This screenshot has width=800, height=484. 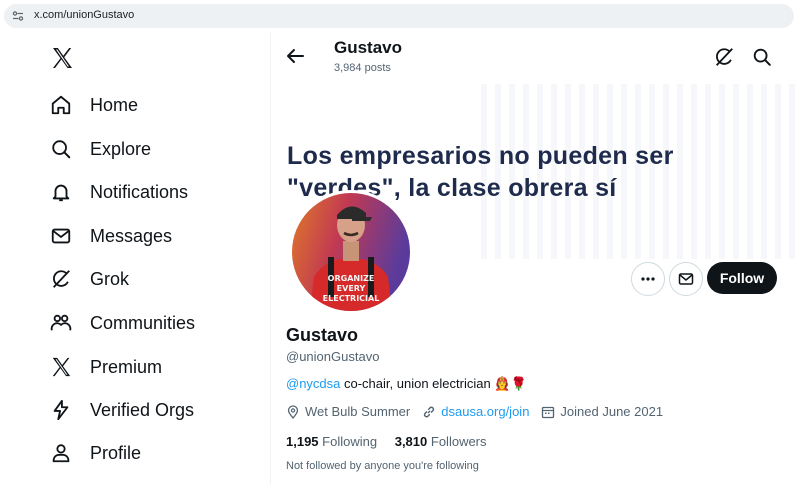 I want to click on banner-text-line-1: Los empresarios no pueden ser, so click(x=480, y=156).